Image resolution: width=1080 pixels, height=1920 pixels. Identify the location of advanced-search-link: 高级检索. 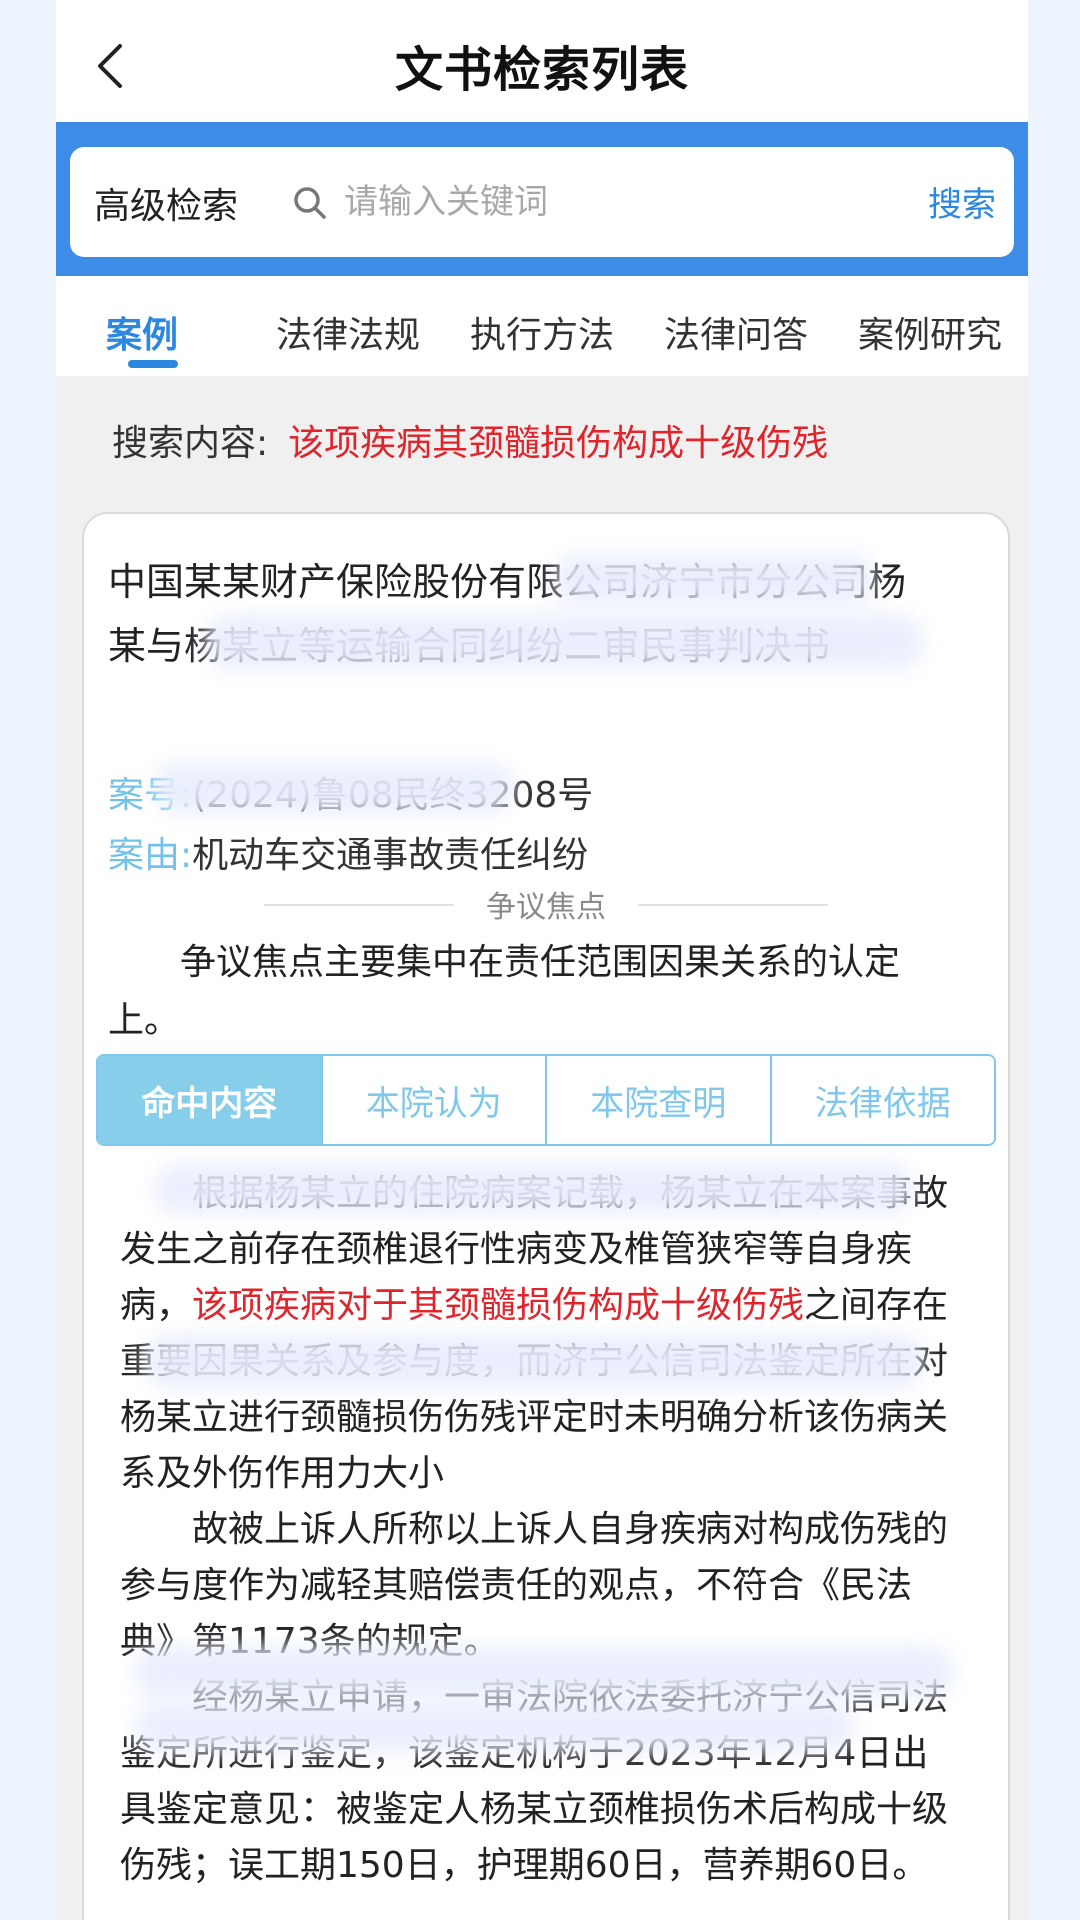
(166, 203).